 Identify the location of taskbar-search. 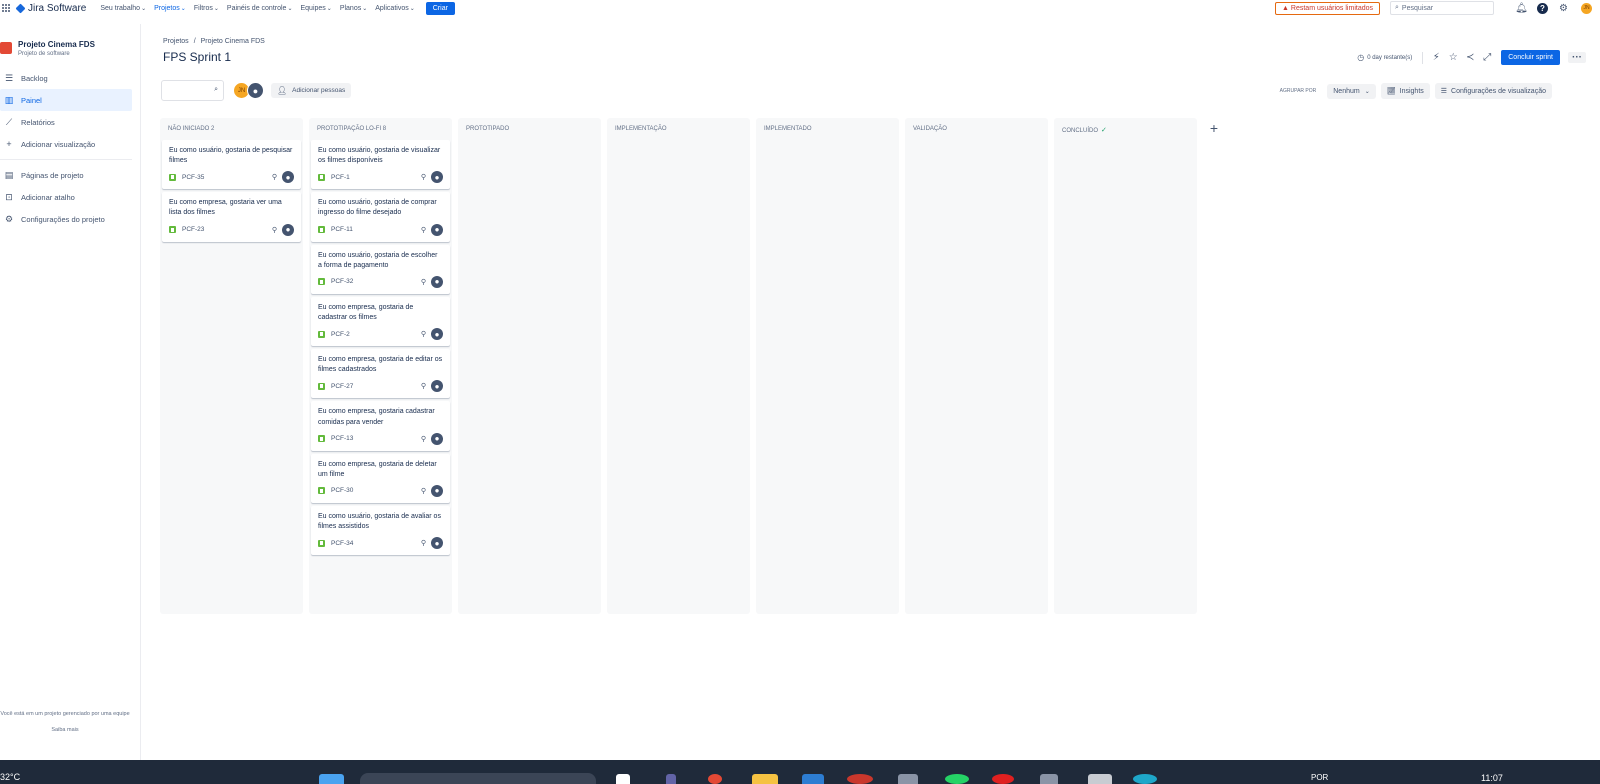
(478, 778).